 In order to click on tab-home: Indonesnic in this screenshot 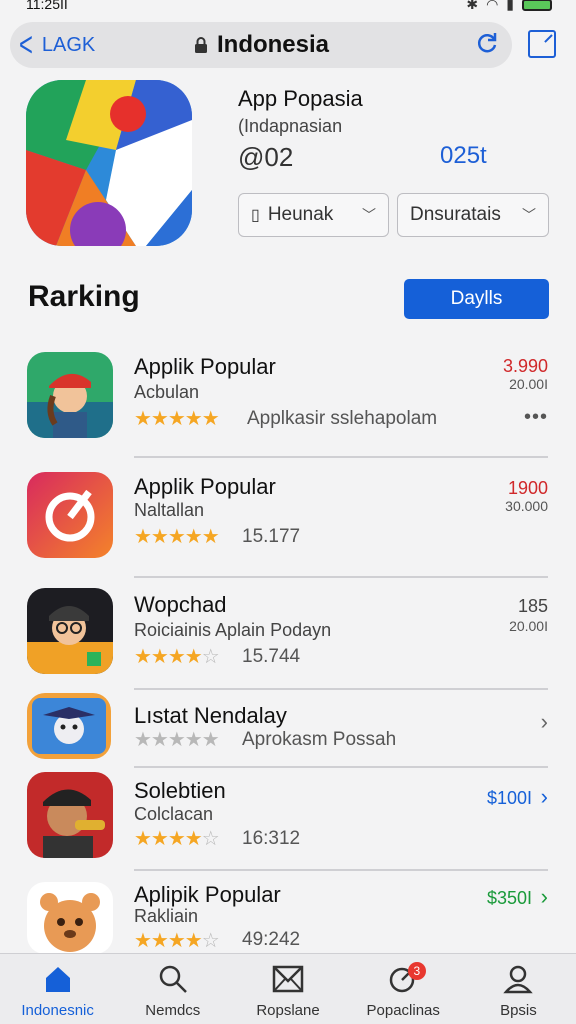, I will do `click(57, 989)`.